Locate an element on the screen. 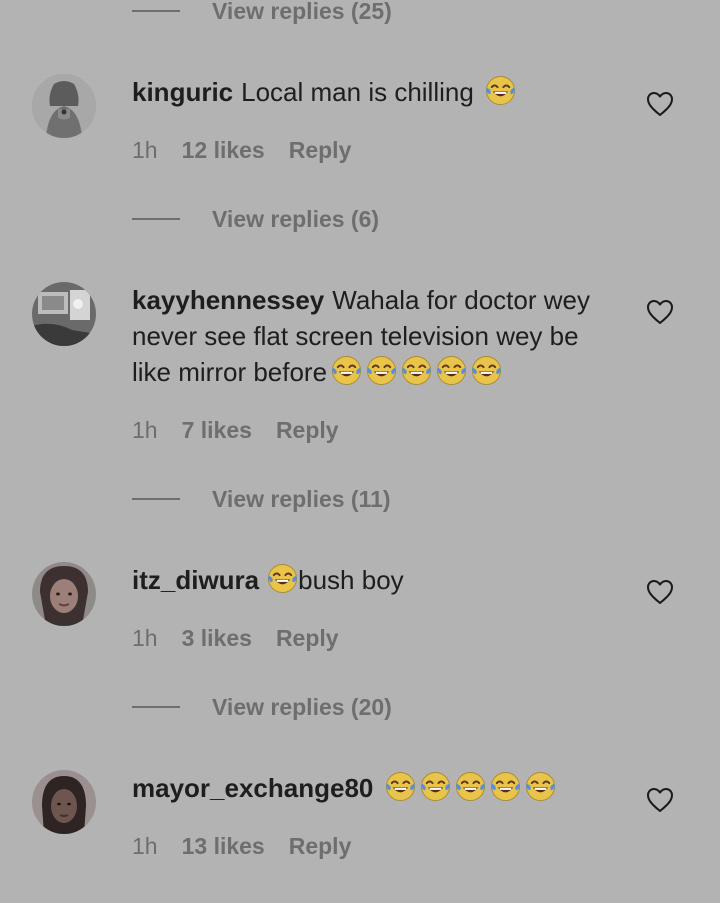 Image resolution: width=720 pixels, height=903 pixels. view-replies-row: View replies (20) is located at coordinates (262, 707).